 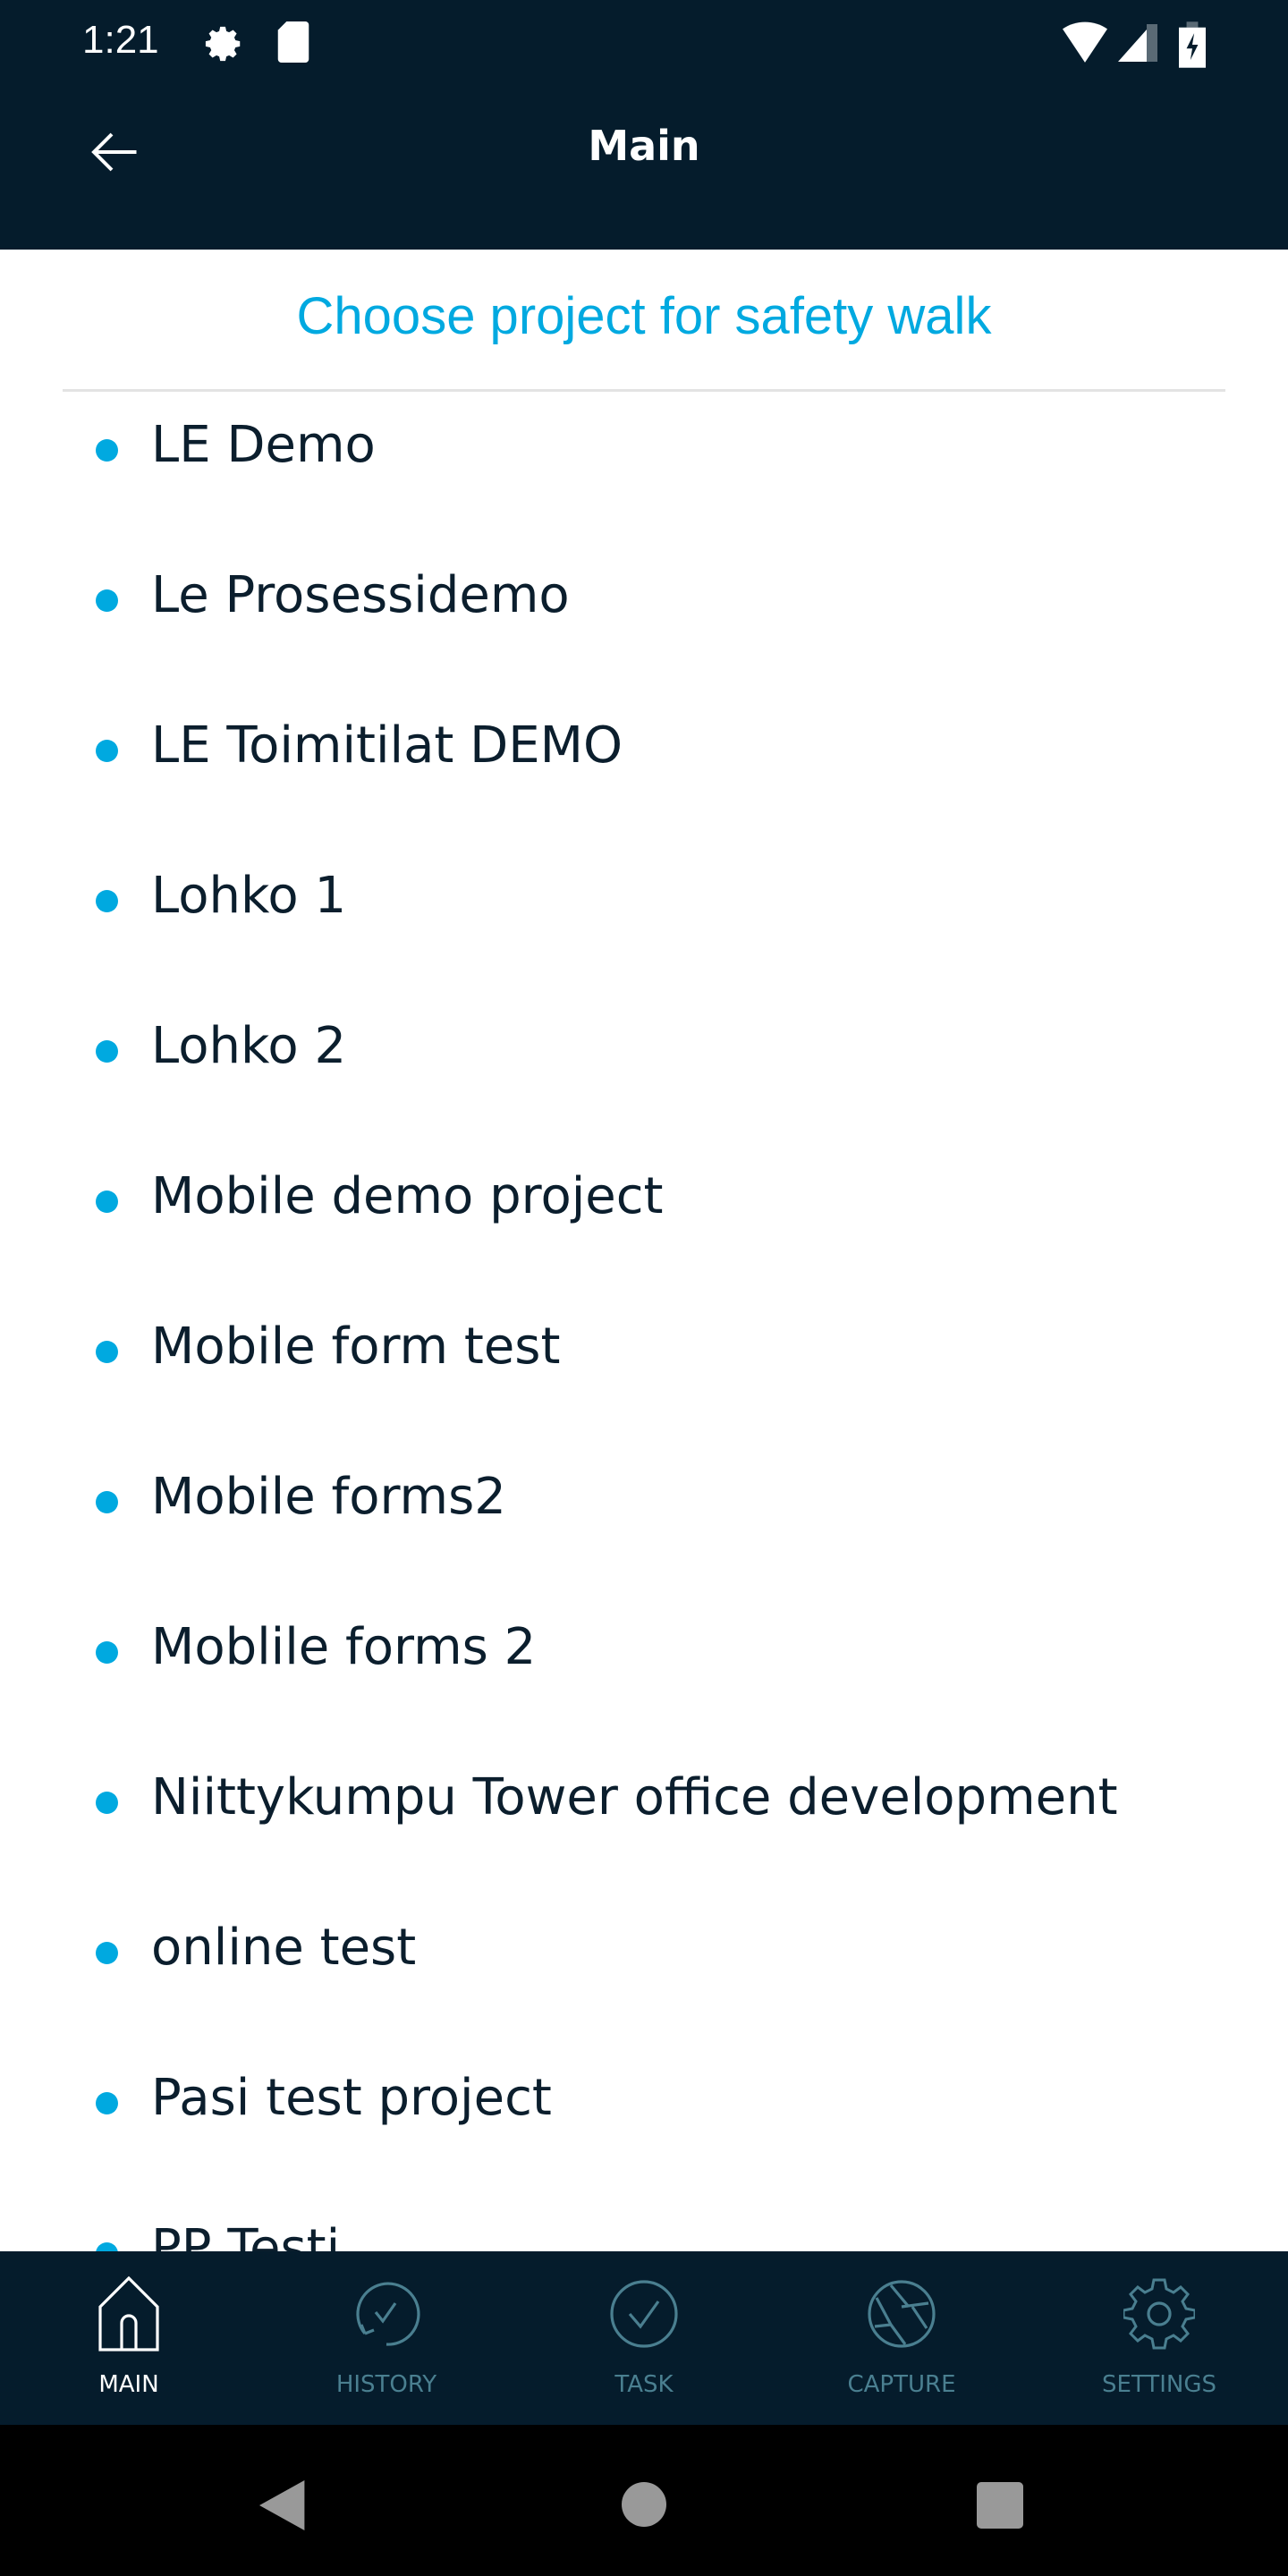 I want to click on project-name: Mobile demo project, so click(x=407, y=1196).